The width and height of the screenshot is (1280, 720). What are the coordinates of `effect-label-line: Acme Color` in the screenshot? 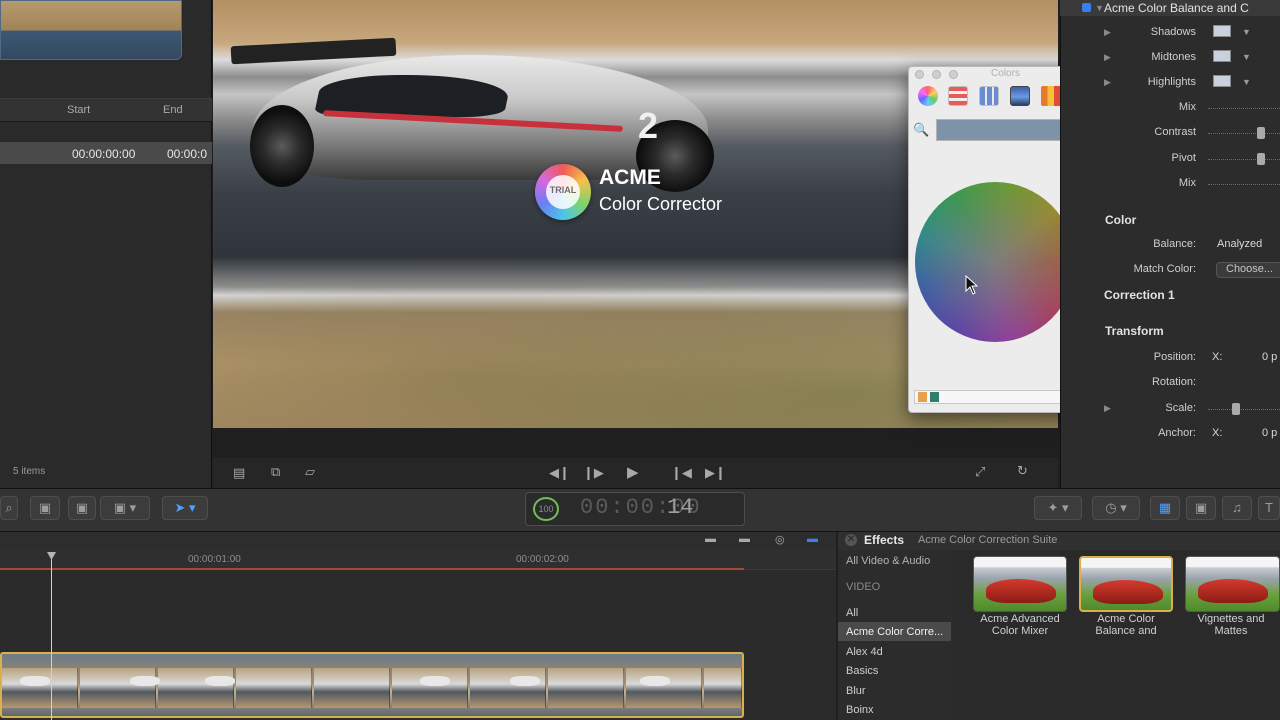 It's located at (1126, 619).